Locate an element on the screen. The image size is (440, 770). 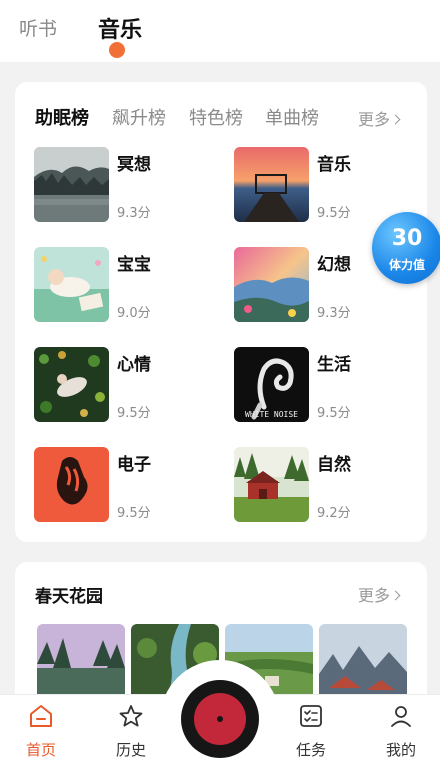
star-icon is located at coordinates (131, 716).